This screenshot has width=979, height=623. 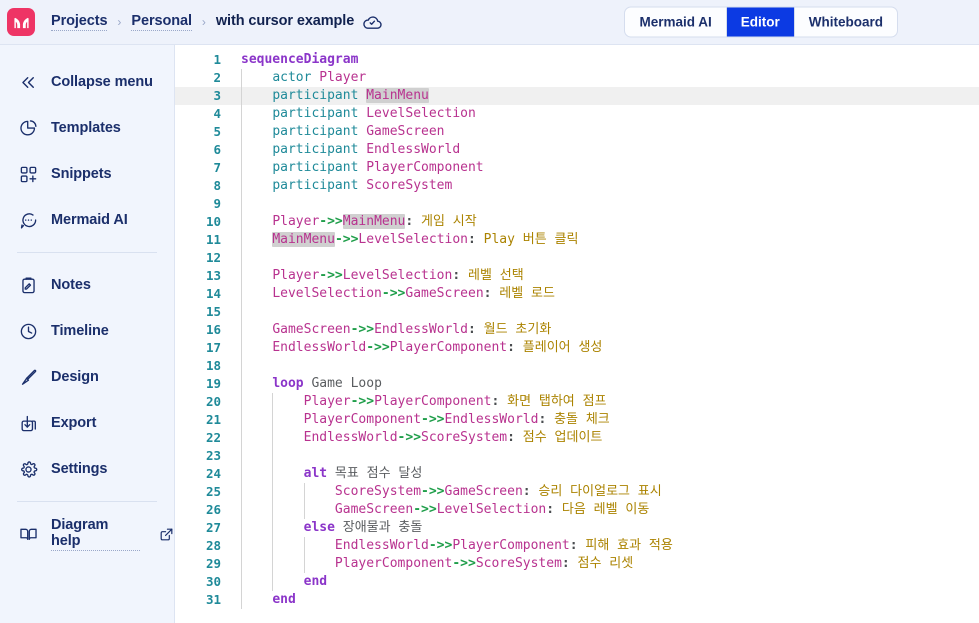 What do you see at coordinates (577, 384) in the screenshot?
I see `code-line: 19 loop Game Loop` at bounding box center [577, 384].